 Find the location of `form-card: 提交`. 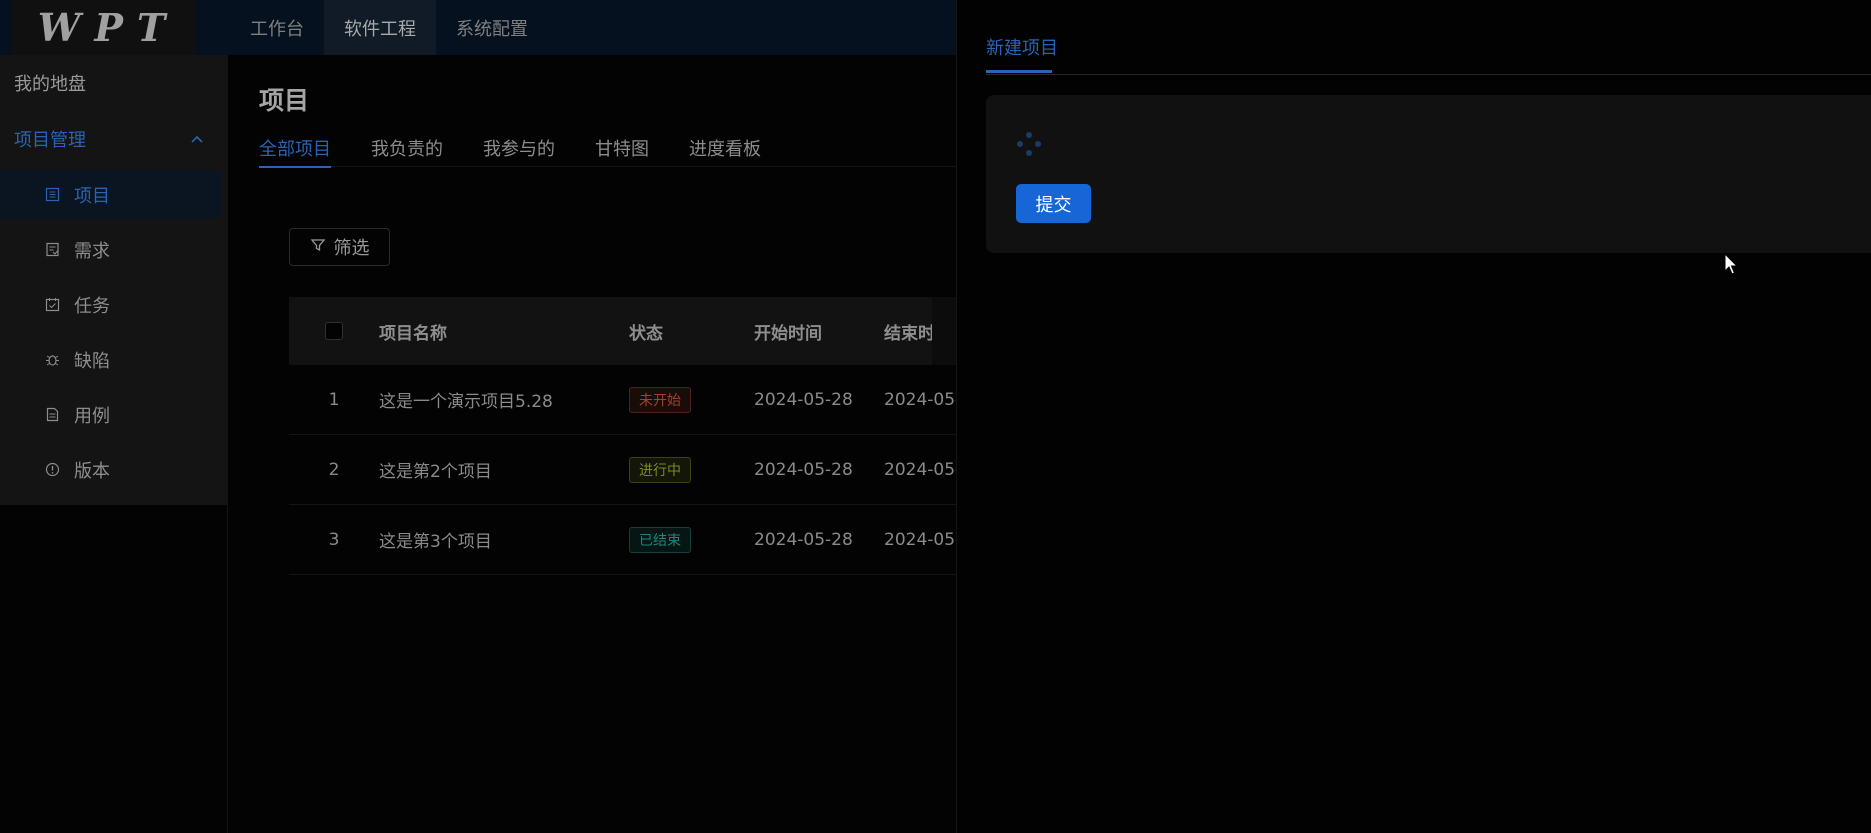

form-card: 提交 is located at coordinates (1428, 174).